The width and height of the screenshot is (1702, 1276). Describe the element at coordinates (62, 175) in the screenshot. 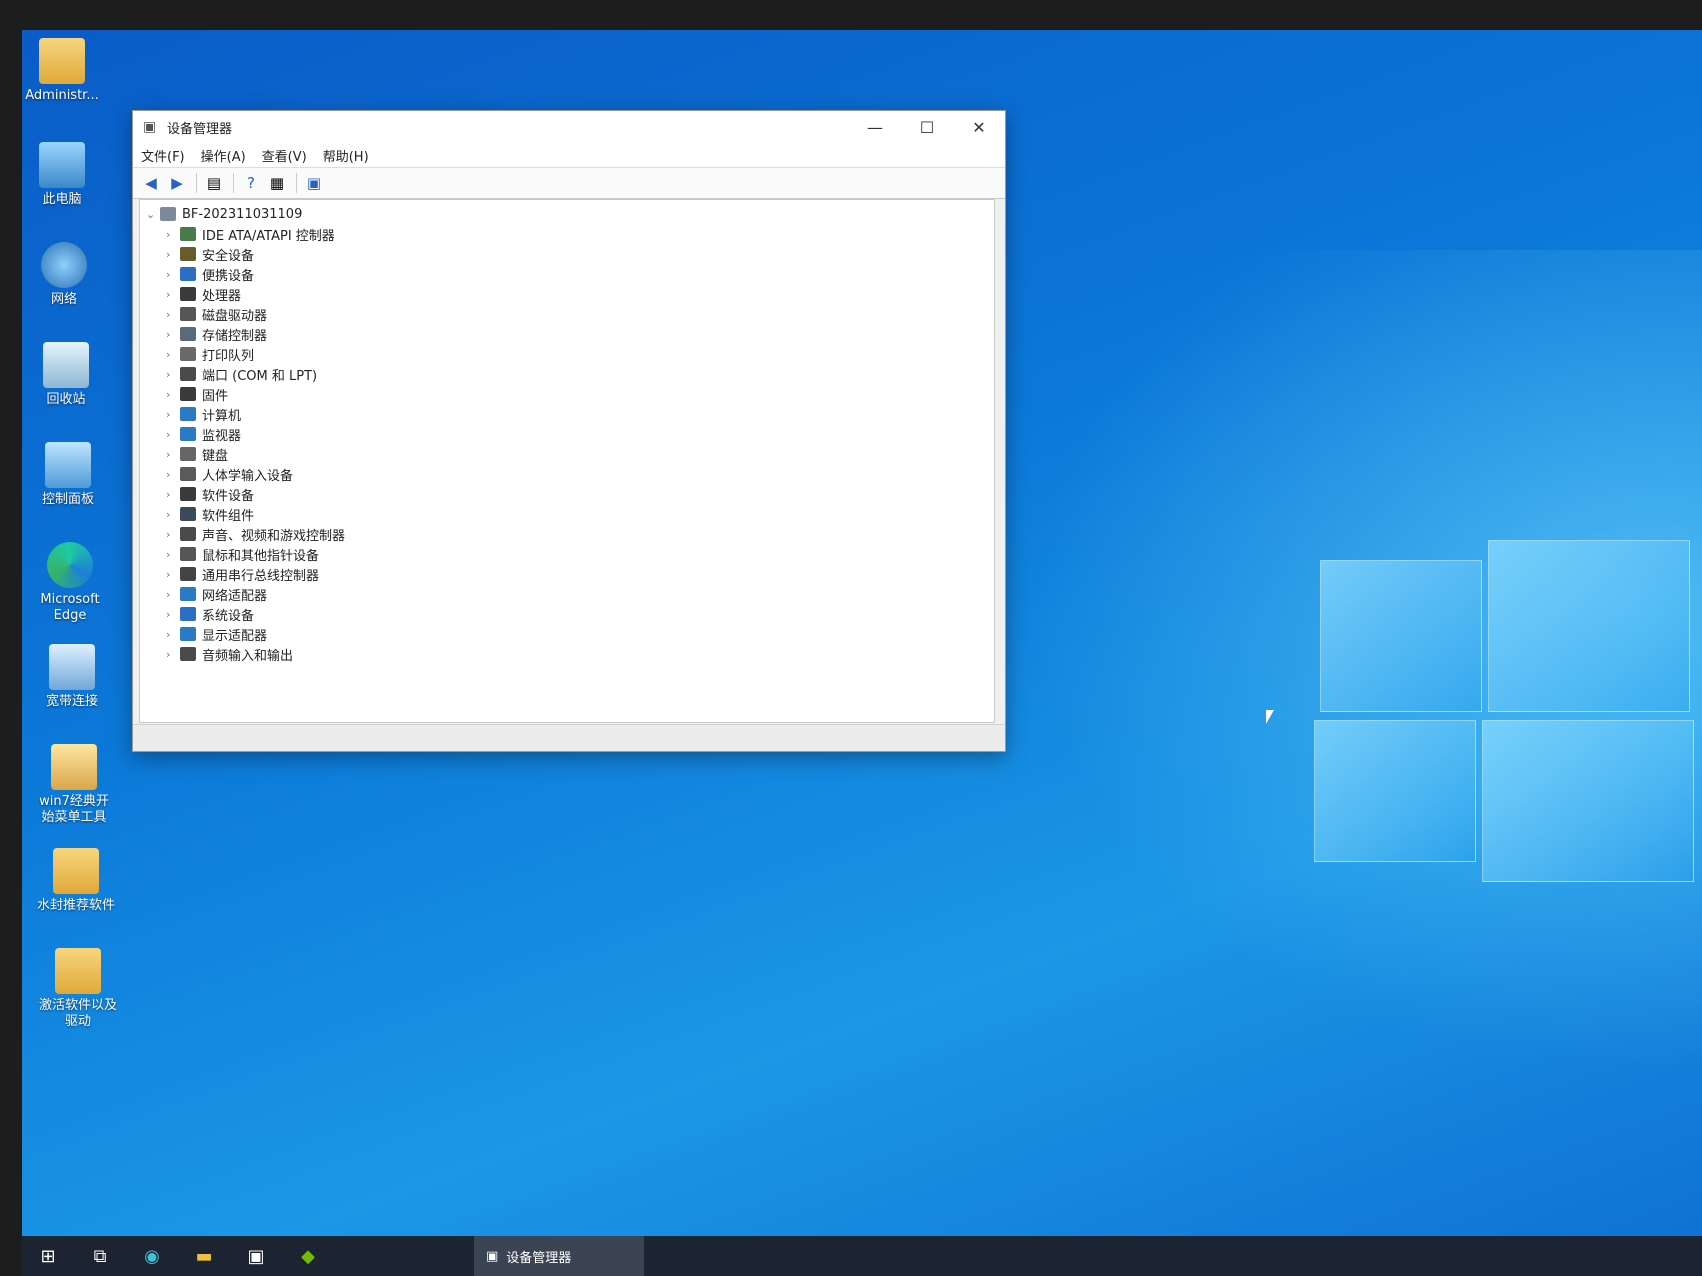

I see `desktop-icon-this-pc: 此电脑` at that location.